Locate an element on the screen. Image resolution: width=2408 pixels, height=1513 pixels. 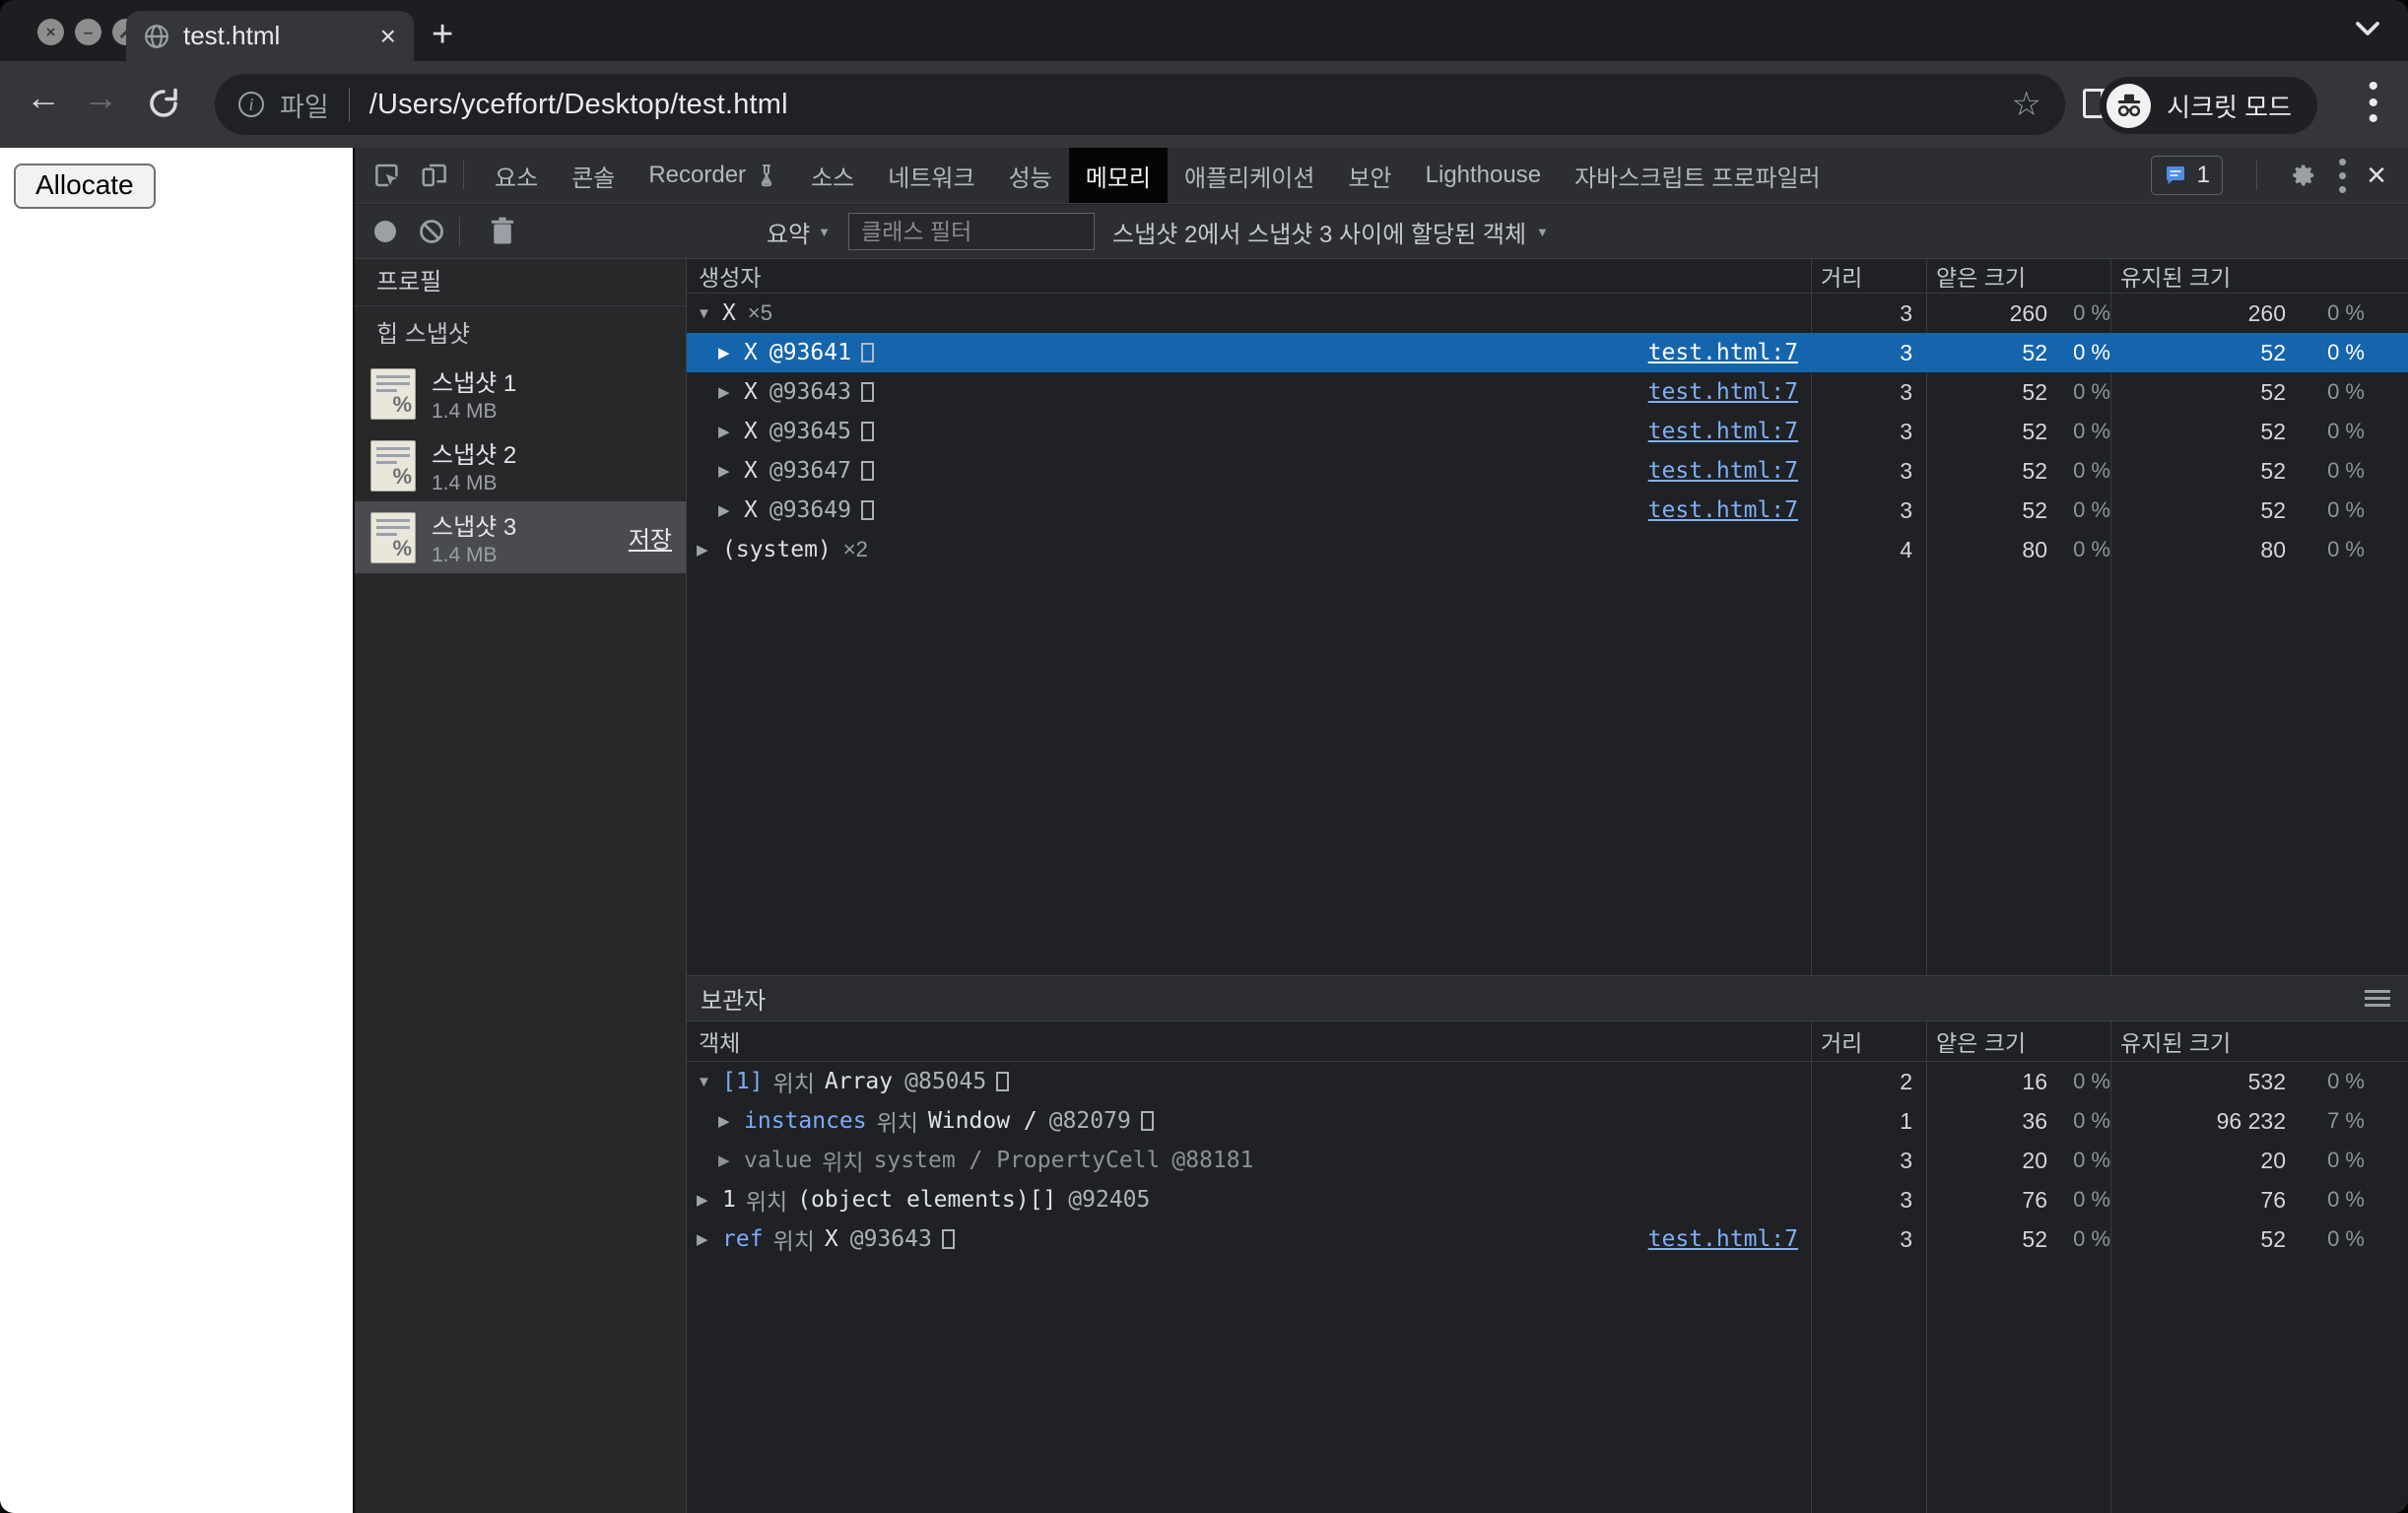
allocation-filter-label: 스냅샷 2에서 스냅샷 3 사이에 할당된 객체 is located at coordinates (1319, 234).